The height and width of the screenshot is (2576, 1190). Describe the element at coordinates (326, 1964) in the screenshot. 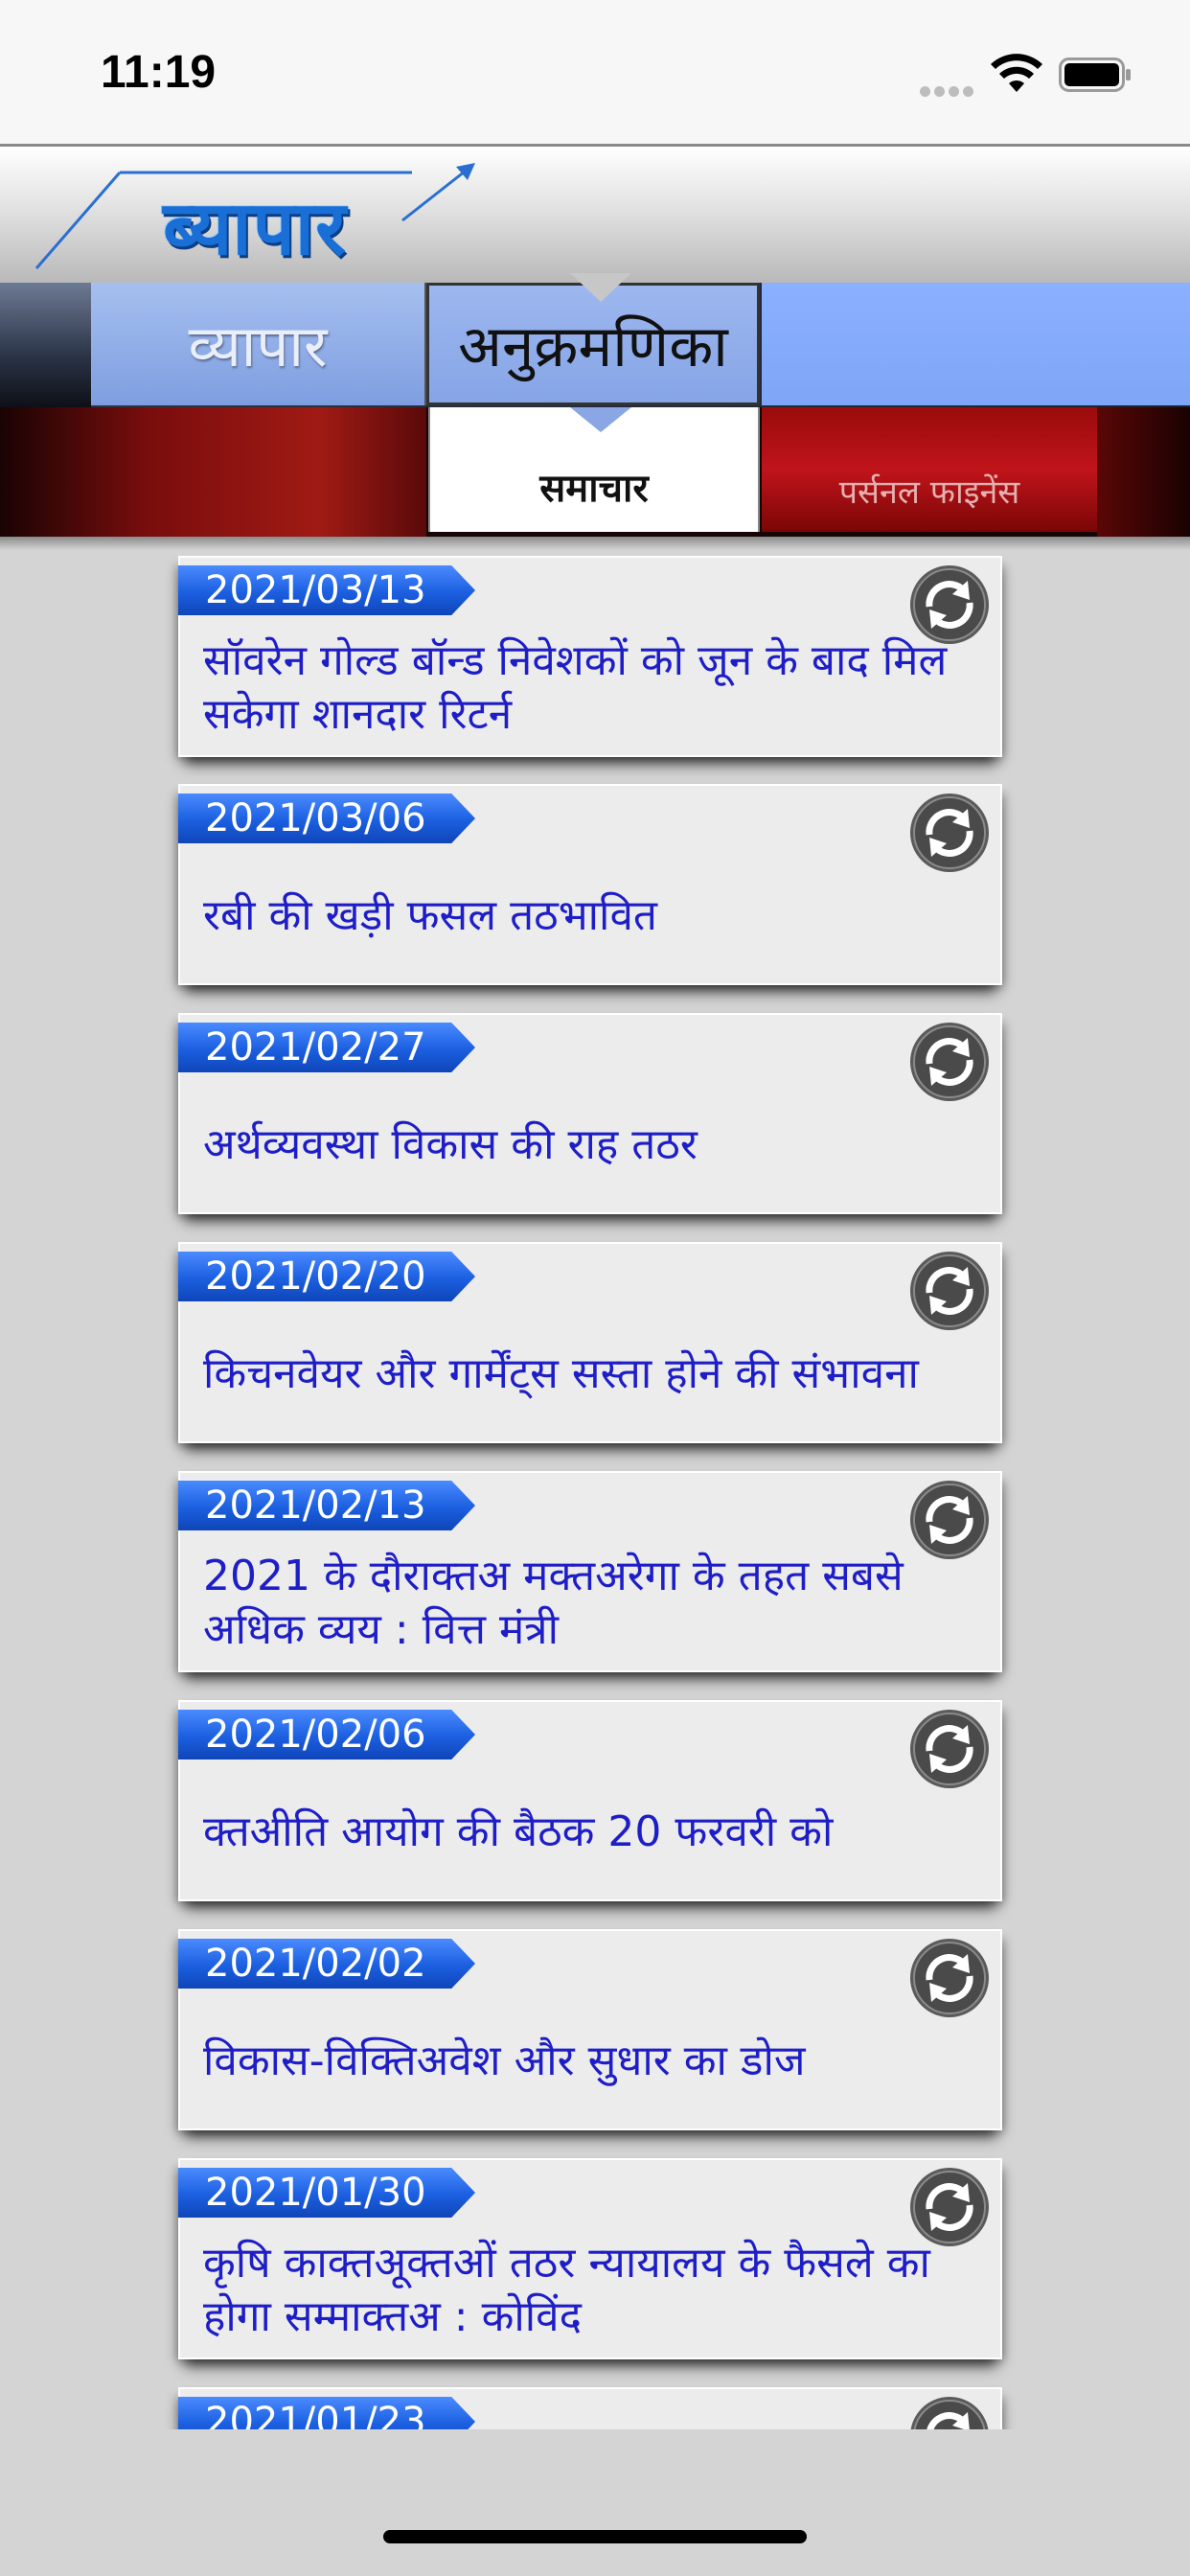

I see `date-ribbon: 2021/02/02` at that location.